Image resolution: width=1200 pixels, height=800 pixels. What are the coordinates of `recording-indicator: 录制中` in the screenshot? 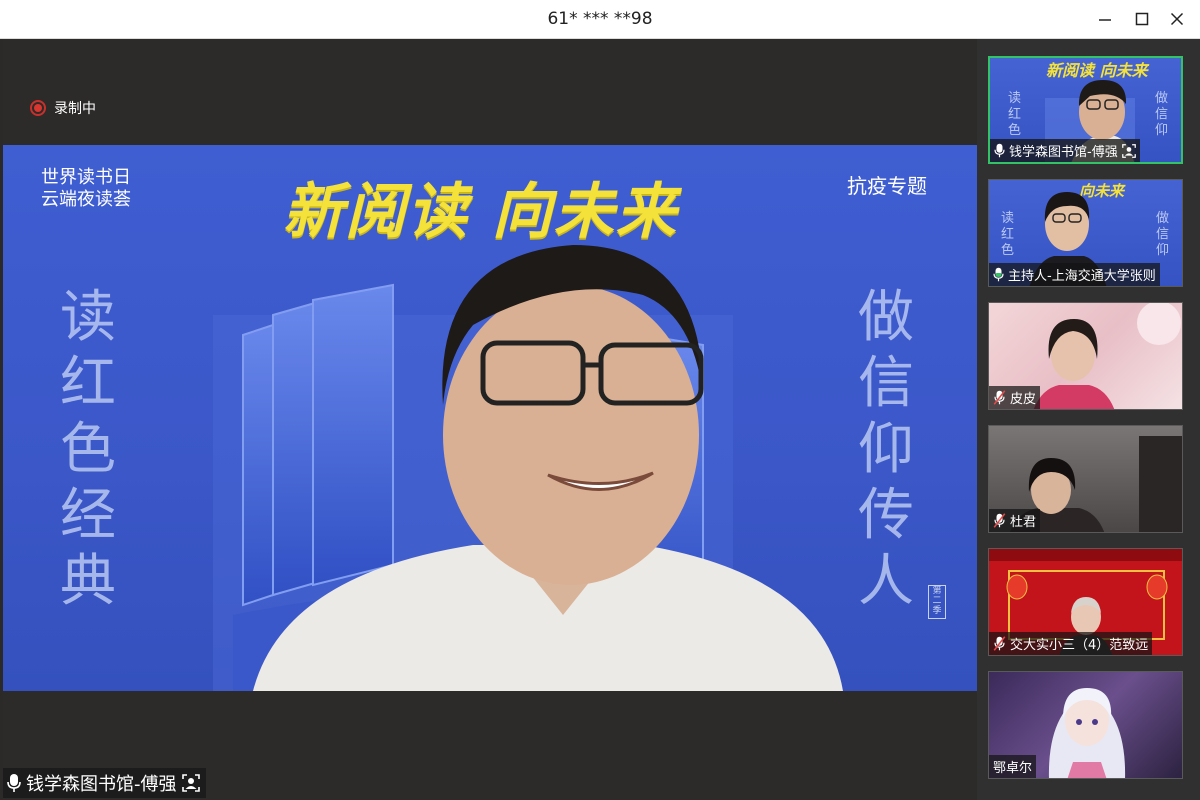 It's located at (63, 108).